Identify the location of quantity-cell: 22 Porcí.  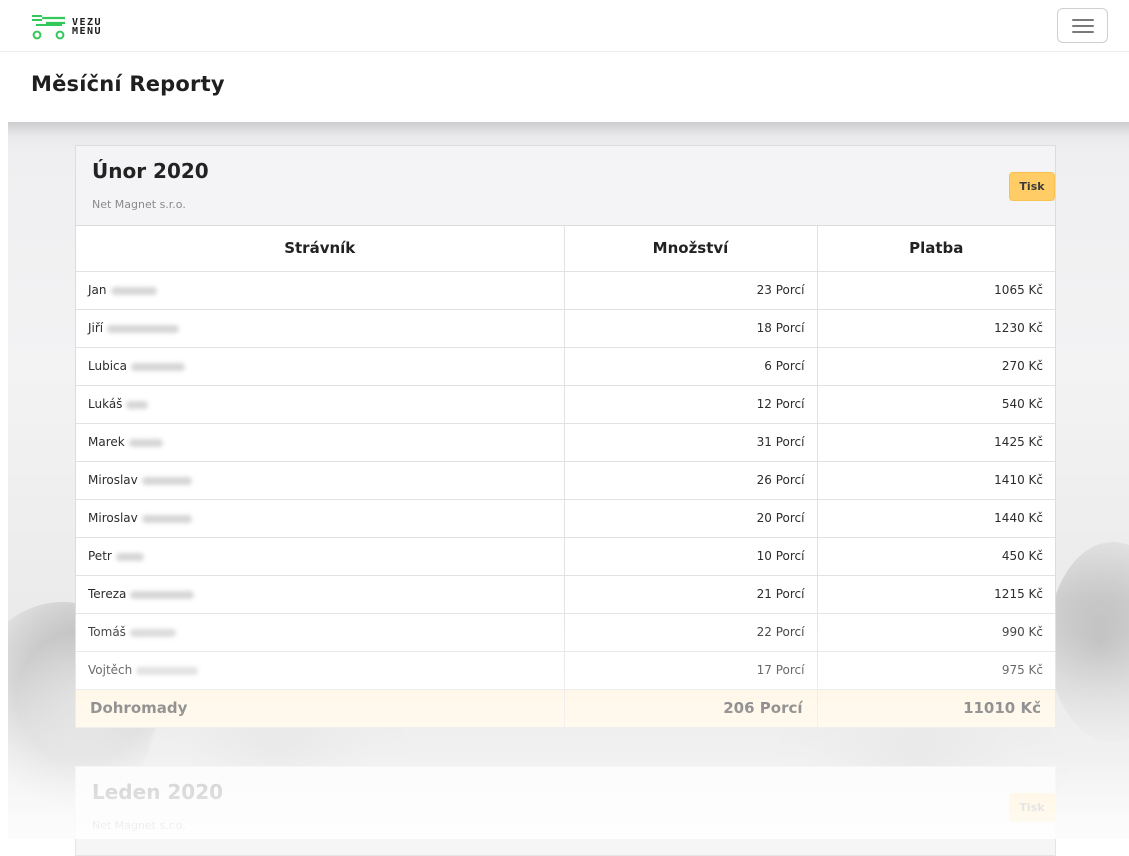
(690, 632).